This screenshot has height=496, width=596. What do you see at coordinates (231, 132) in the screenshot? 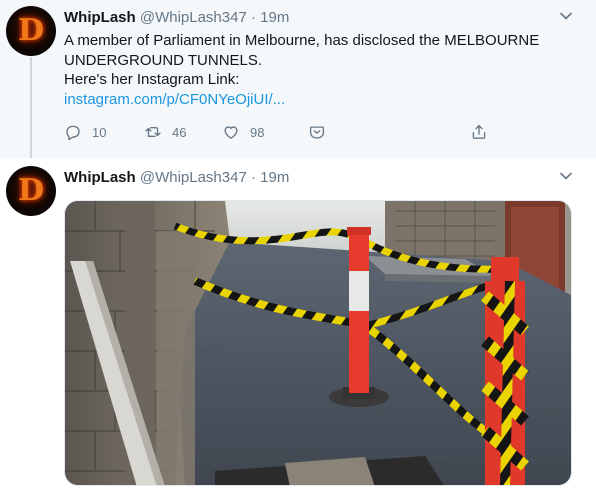
I see `heart-icon` at bounding box center [231, 132].